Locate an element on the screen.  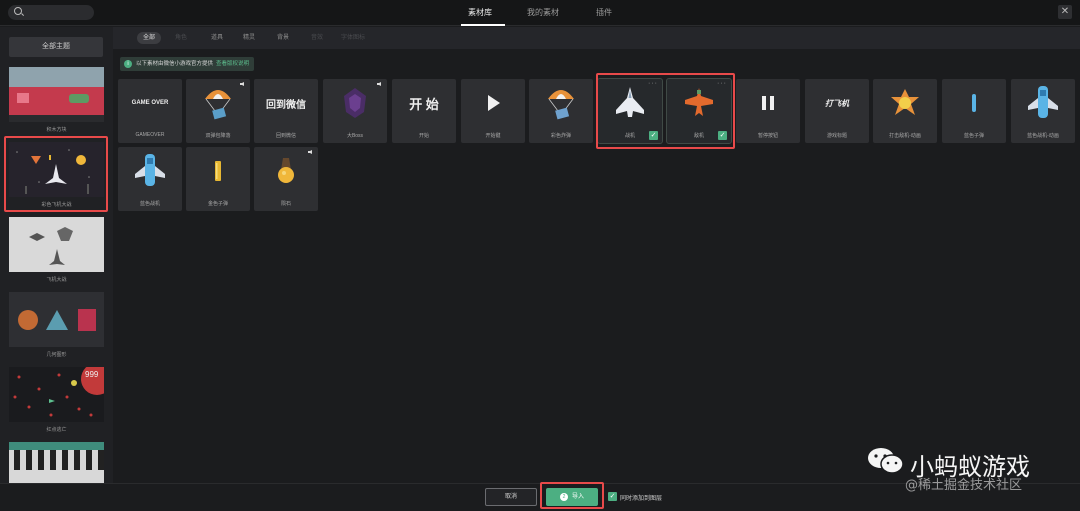
wechat-icon is located at coordinates (886, 461).